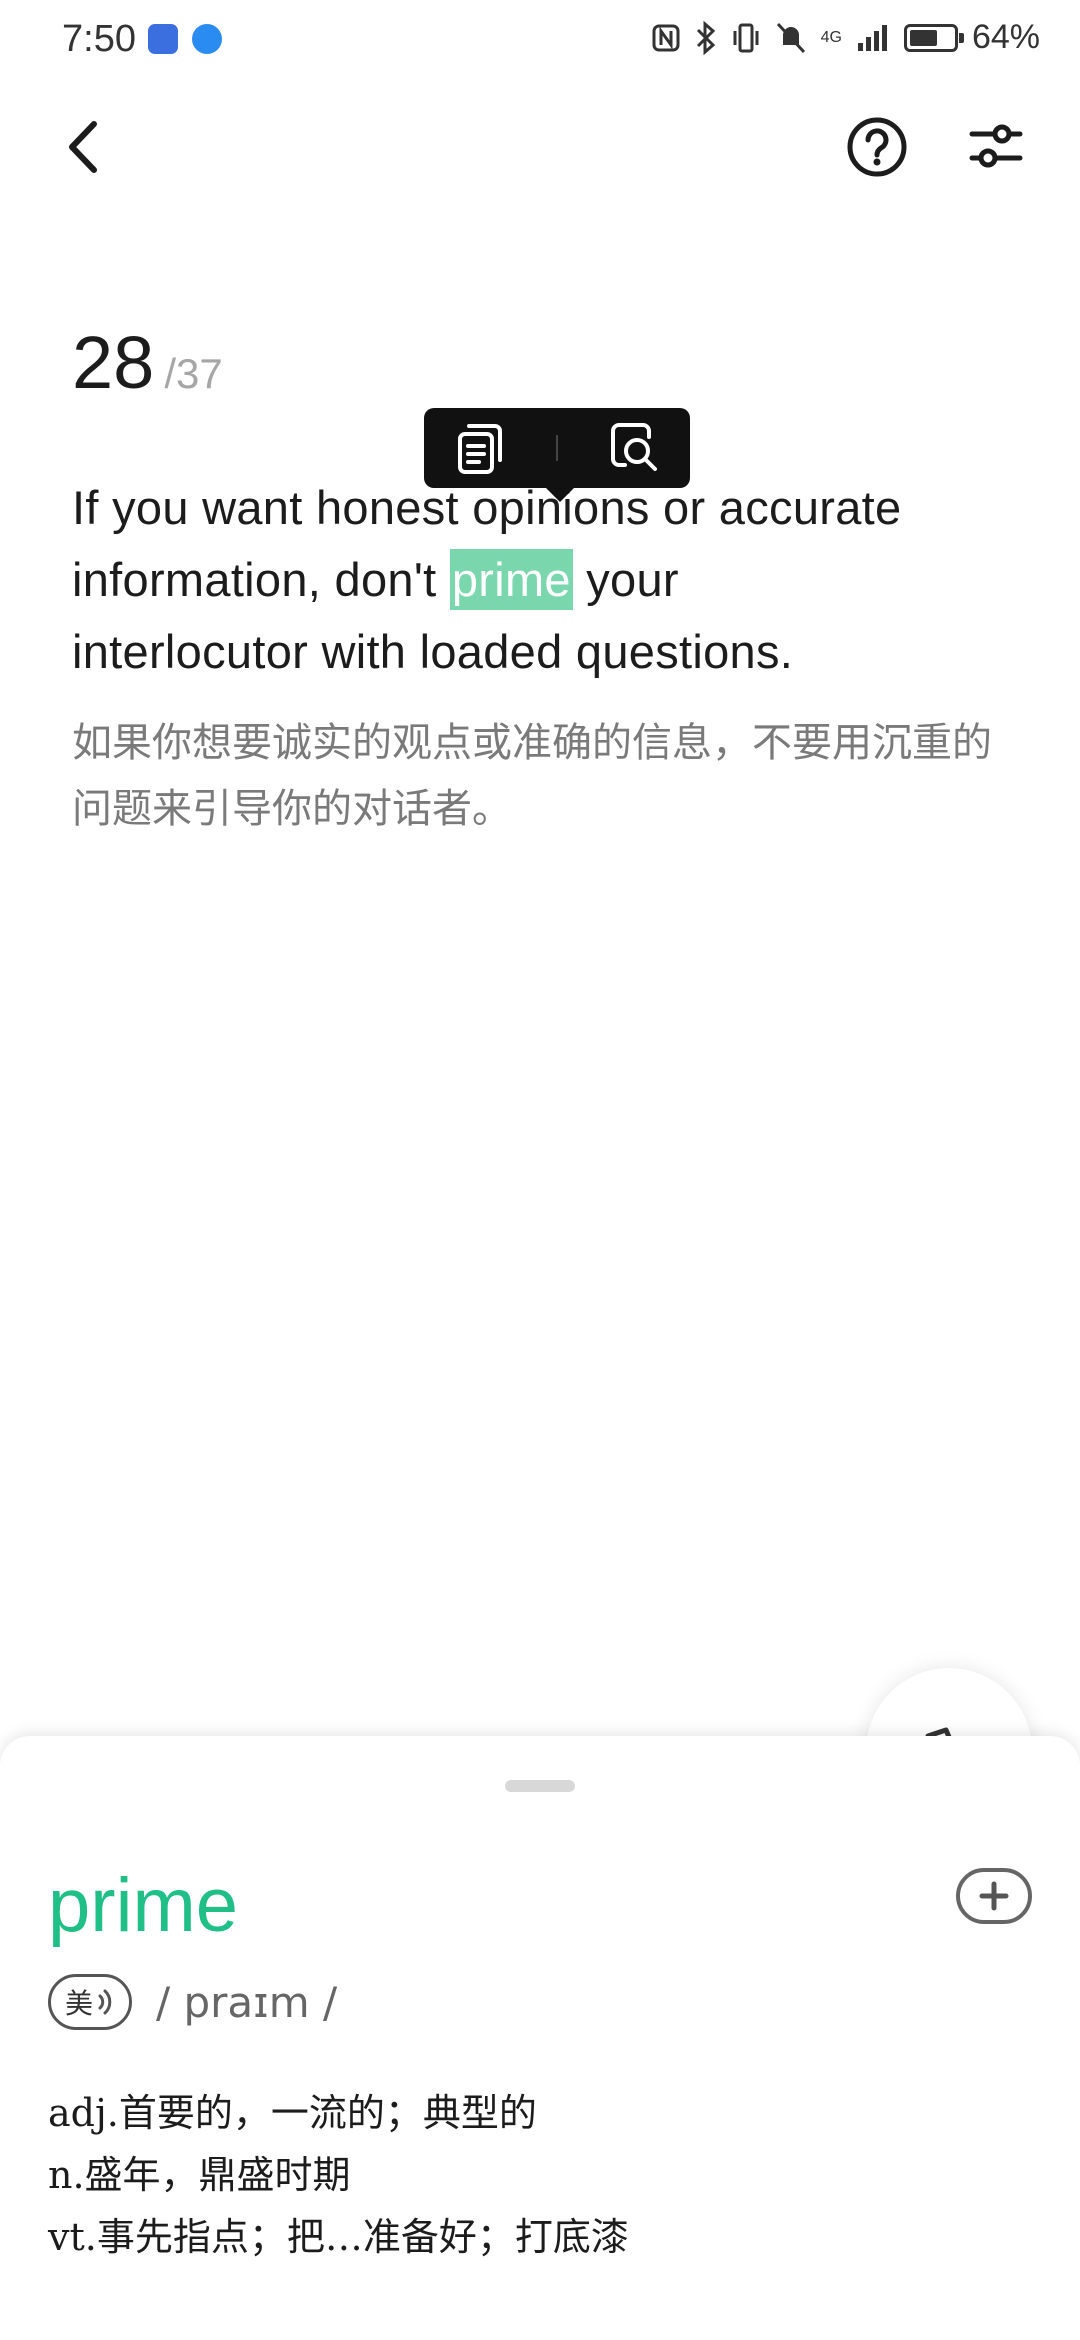 The width and height of the screenshot is (1080, 2340). Describe the element at coordinates (532, 776) in the screenshot. I see `chinese-translation: 如果你想要诚实的观点或准确的信息，不要用沉重的问题来引导你的对话者。` at that location.